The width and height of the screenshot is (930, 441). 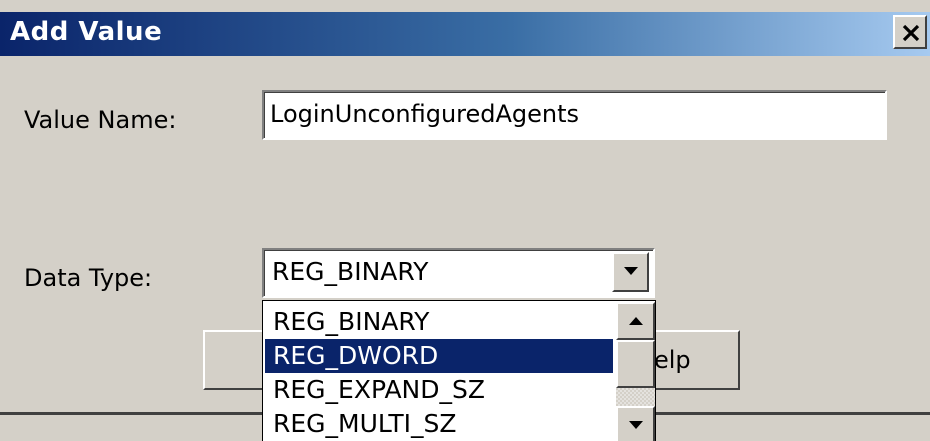 I want to click on scroll-up-button, so click(x=635, y=321).